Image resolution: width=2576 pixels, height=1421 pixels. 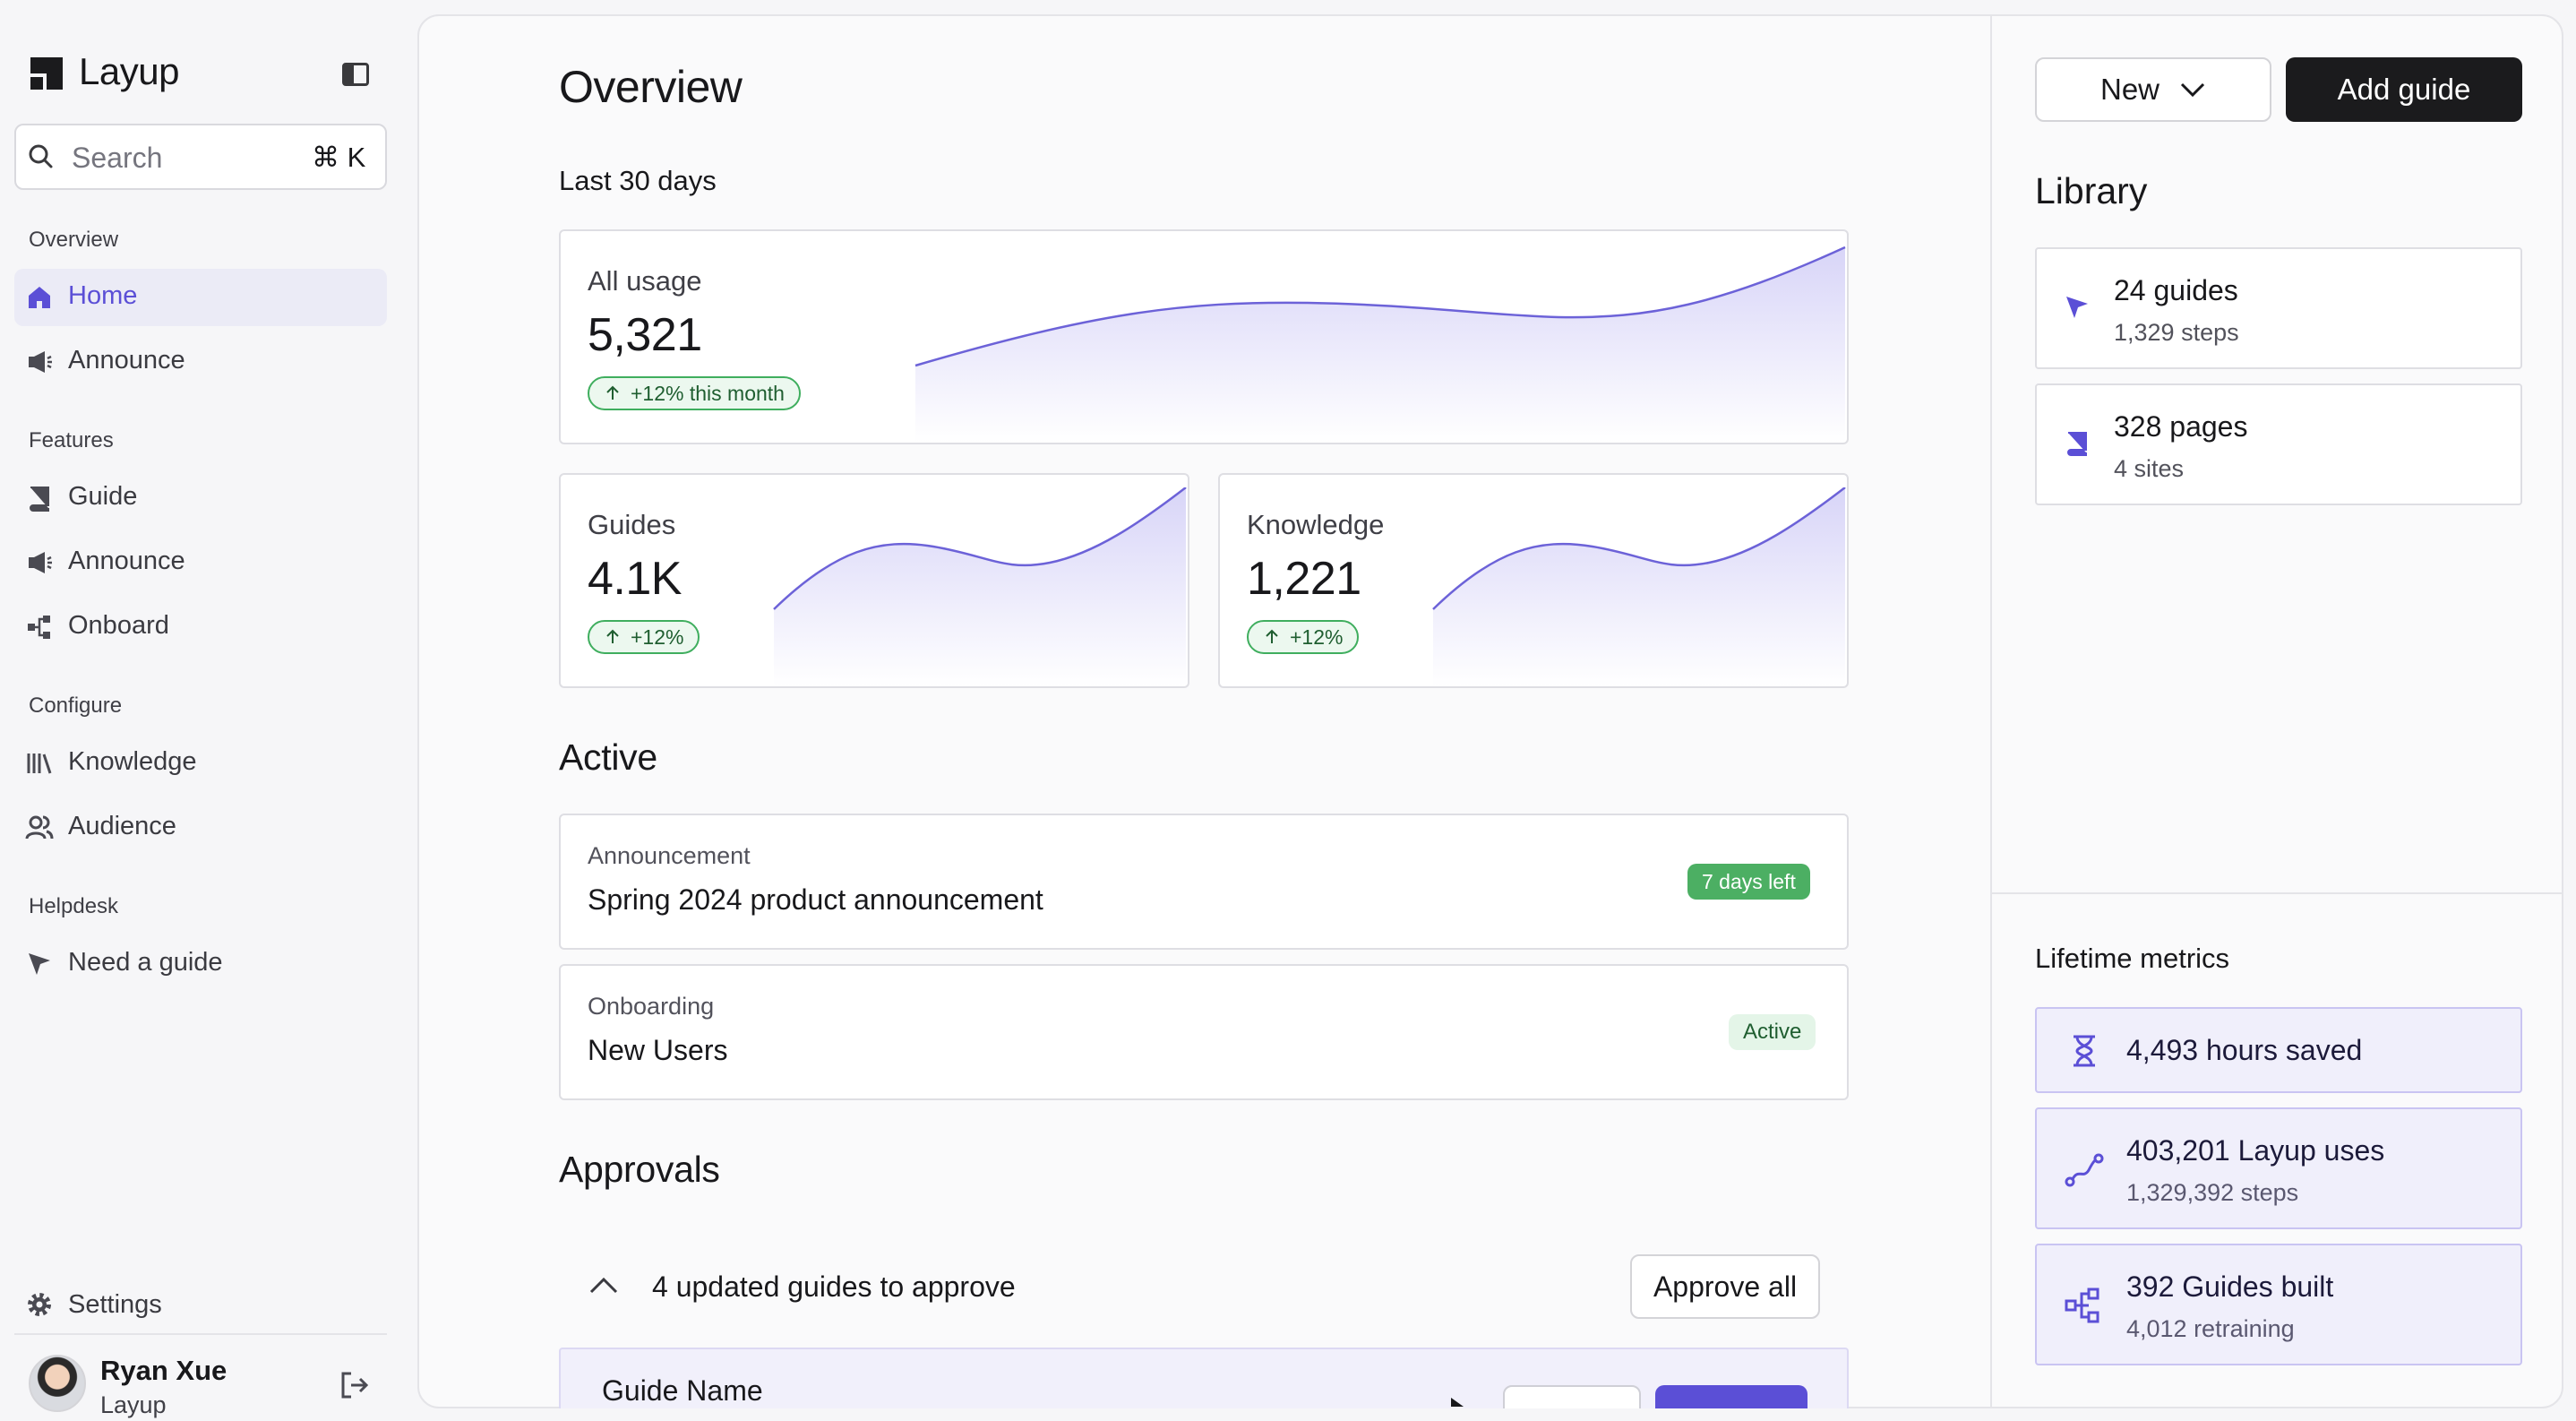 What do you see at coordinates (651, 87) in the screenshot?
I see `page-title: Overview` at bounding box center [651, 87].